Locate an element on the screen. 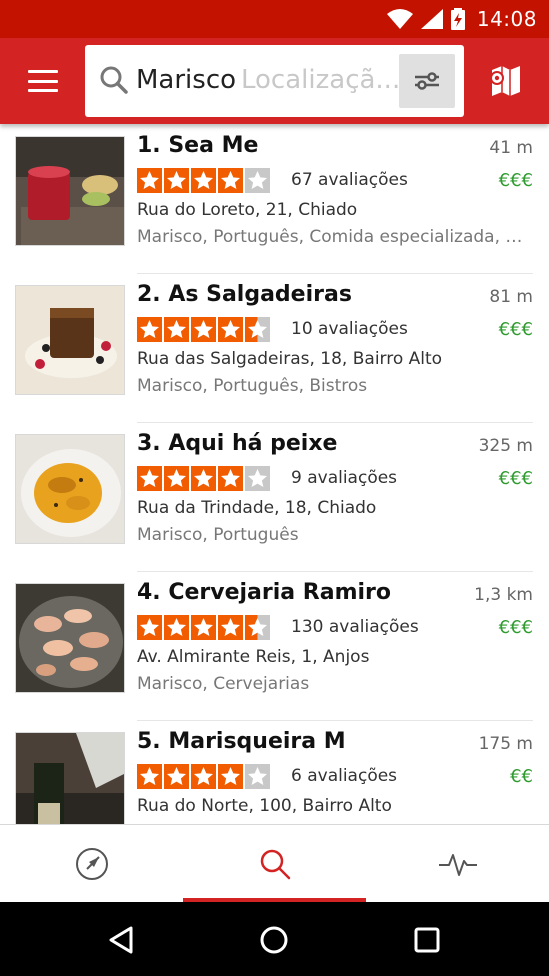 The image size is (549, 976). tab-activity is located at coordinates (457, 864).